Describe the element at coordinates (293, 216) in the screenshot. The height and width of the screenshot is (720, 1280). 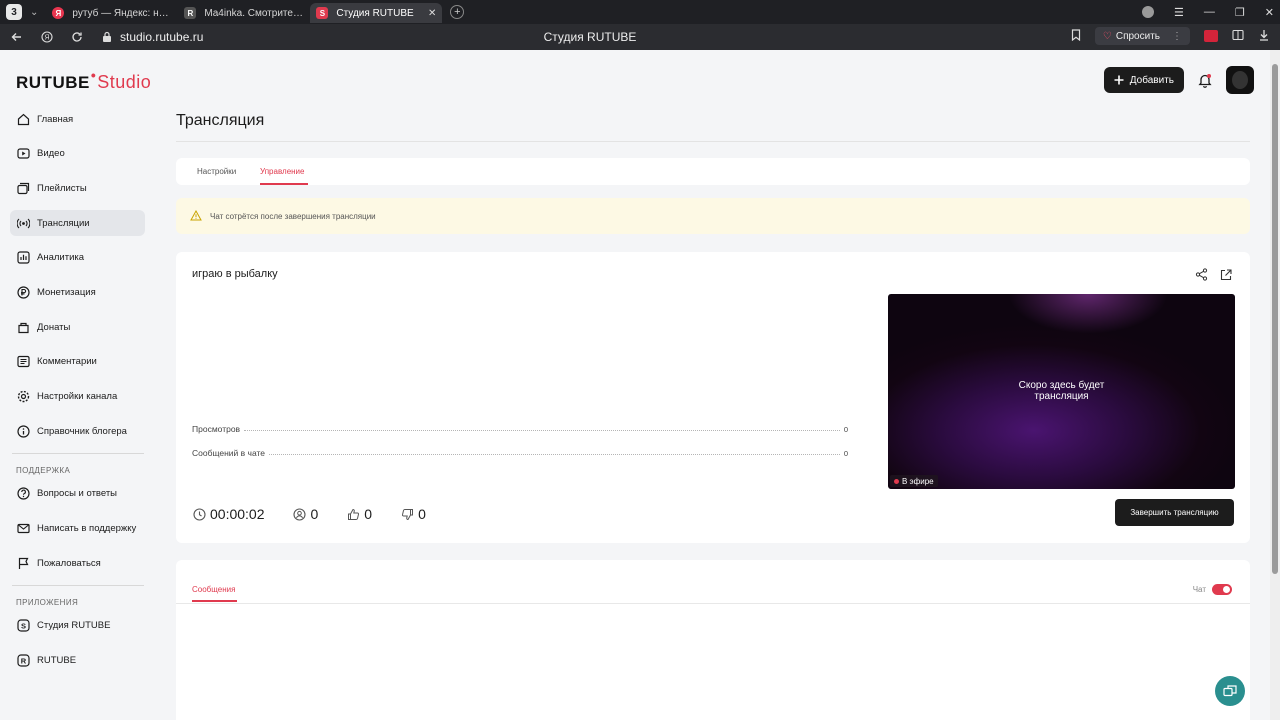
I see `warning-text: Чат сотрётся после завершения трансляции` at that location.